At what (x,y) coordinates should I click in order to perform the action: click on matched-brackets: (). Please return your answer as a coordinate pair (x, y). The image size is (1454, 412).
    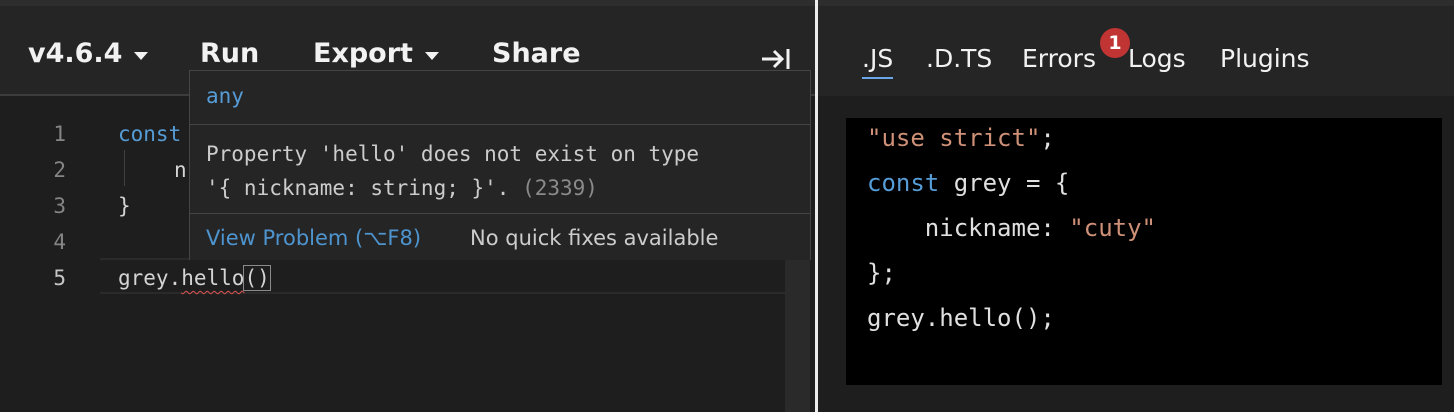
    Looking at the image, I should click on (257, 278).